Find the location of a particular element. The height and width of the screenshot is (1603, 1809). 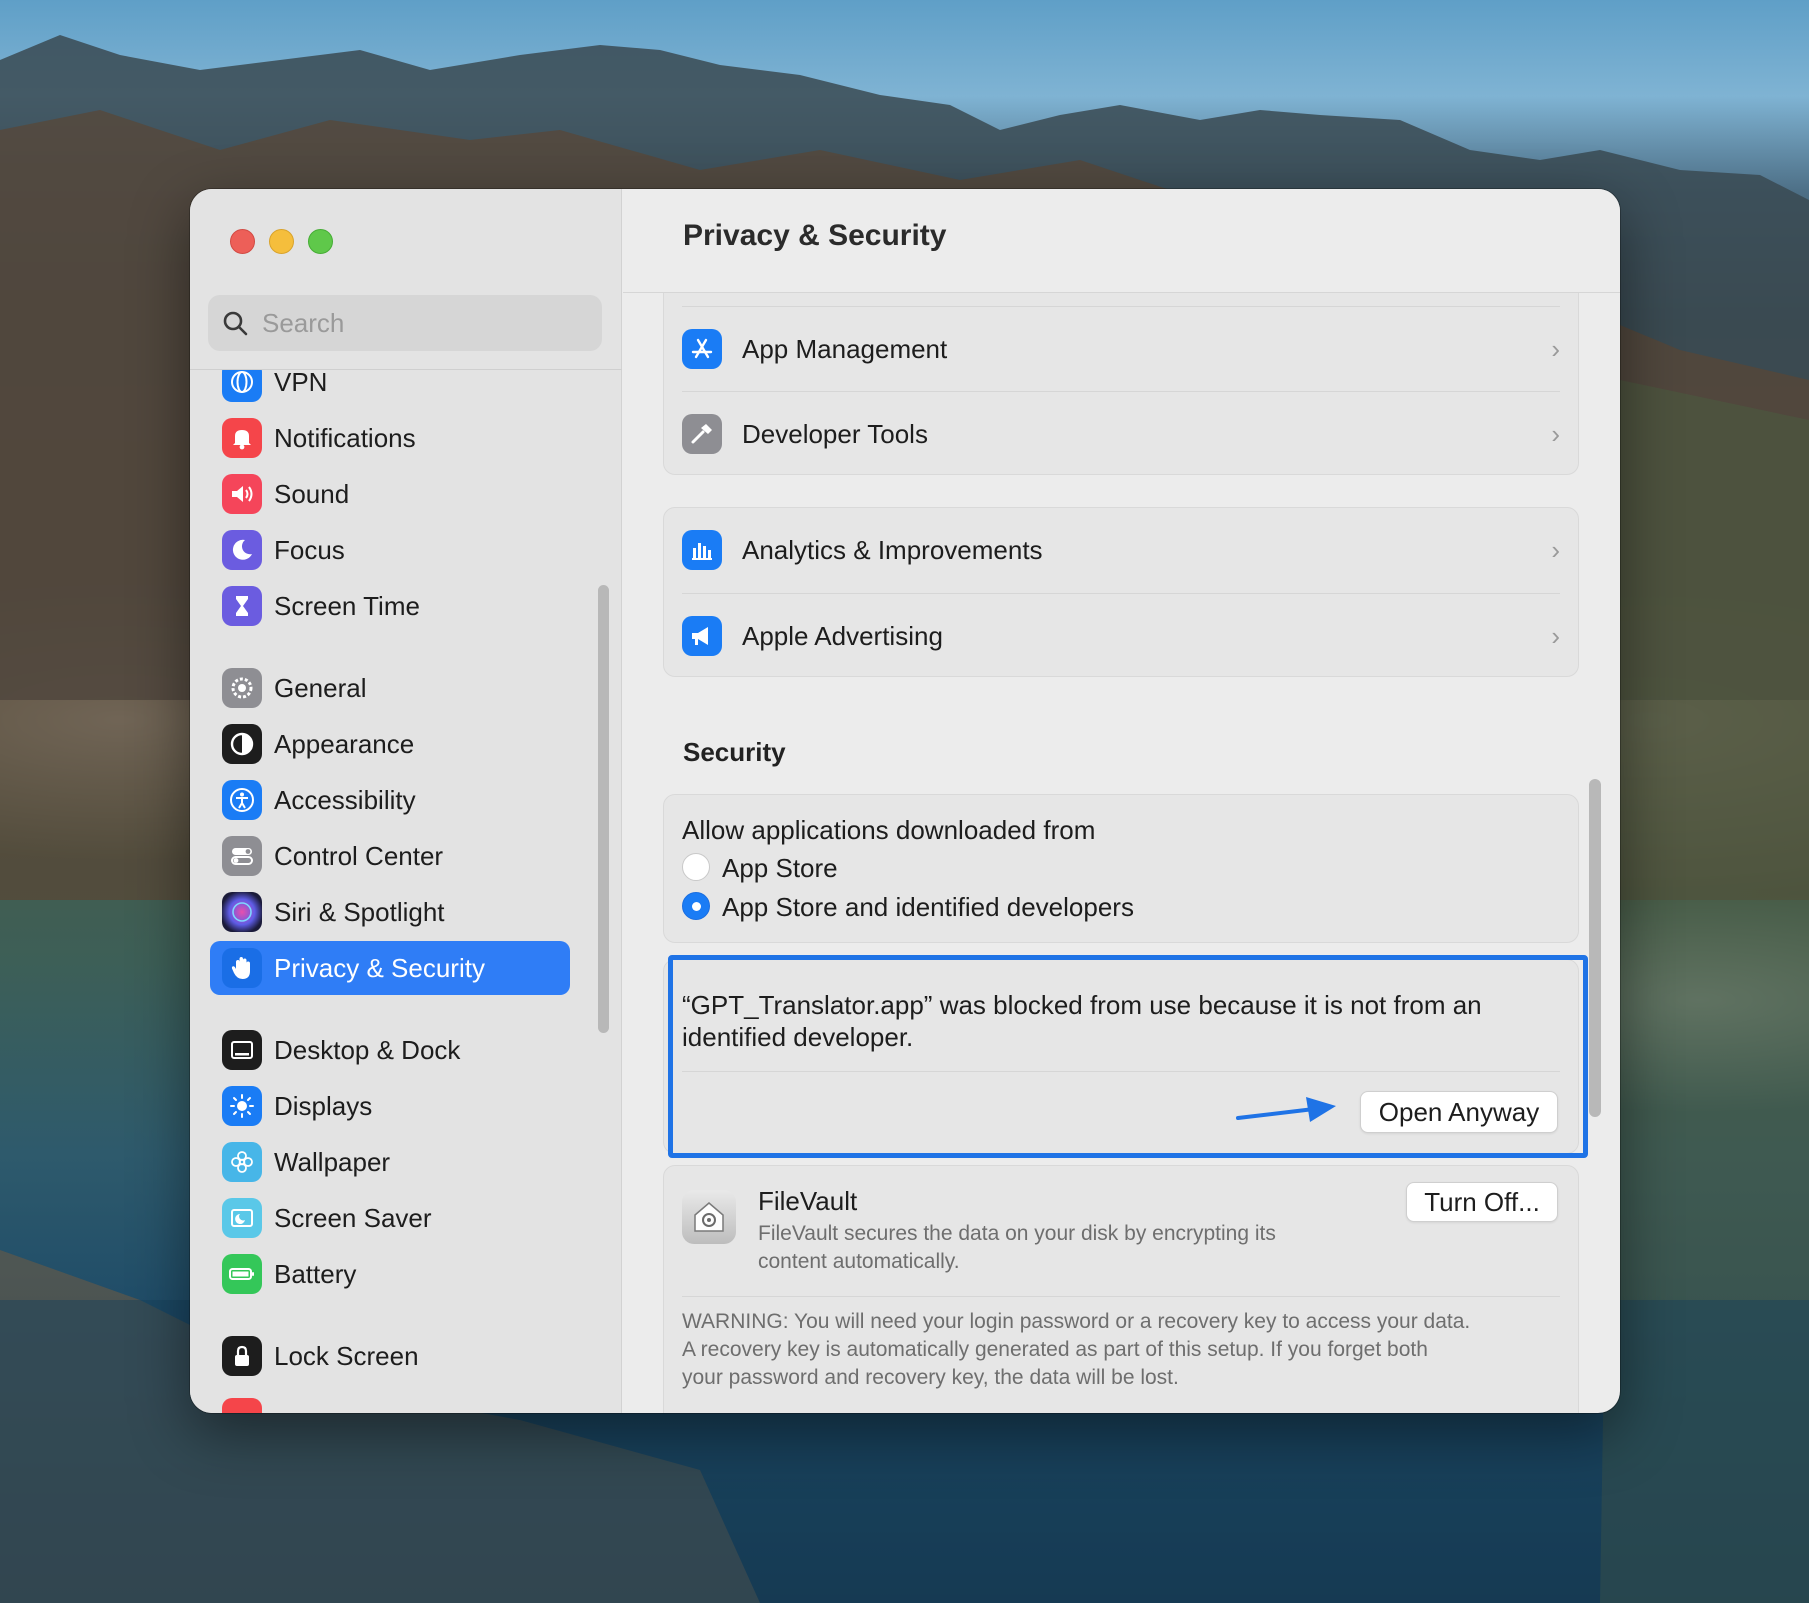

allow-label: Allow applications downloaded from is located at coordinates (889, 830).